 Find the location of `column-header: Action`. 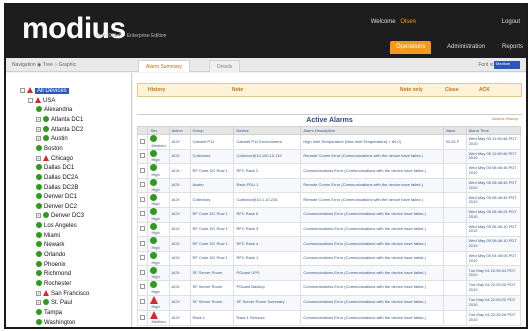

column-header: Action is located at coordinates (179, 130).